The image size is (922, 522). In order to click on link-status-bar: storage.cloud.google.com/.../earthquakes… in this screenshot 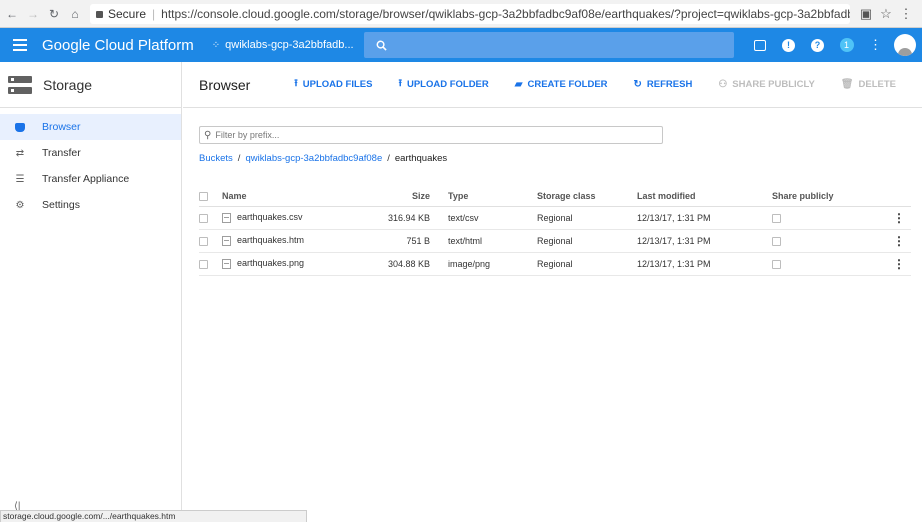, I will do `click(153, 516)`.